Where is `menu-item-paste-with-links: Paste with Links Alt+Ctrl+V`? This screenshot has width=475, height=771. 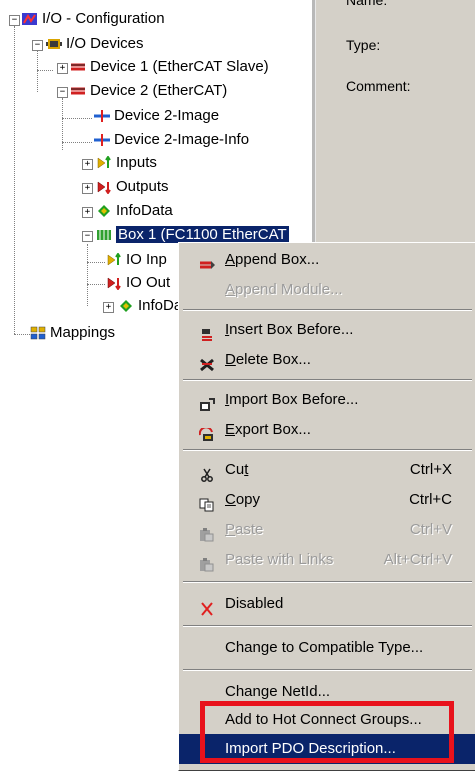
menu-item-paste-with-links: Paste with Links Alt+Ctrl+V is located at coordinates (327, 560).